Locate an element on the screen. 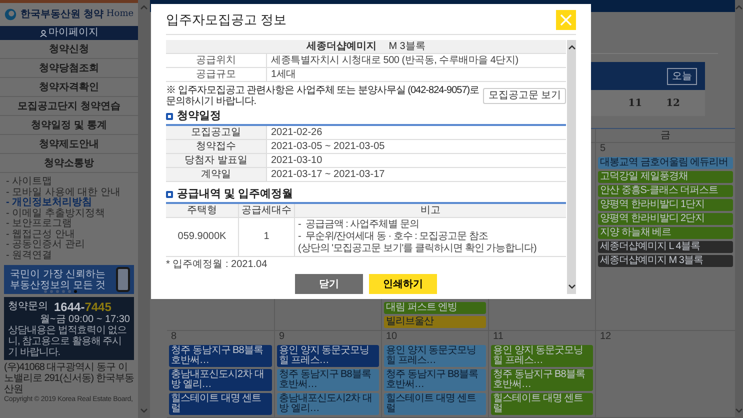  modal-title: 입주자모집공고 정보 is located at coordinates (226, 20).